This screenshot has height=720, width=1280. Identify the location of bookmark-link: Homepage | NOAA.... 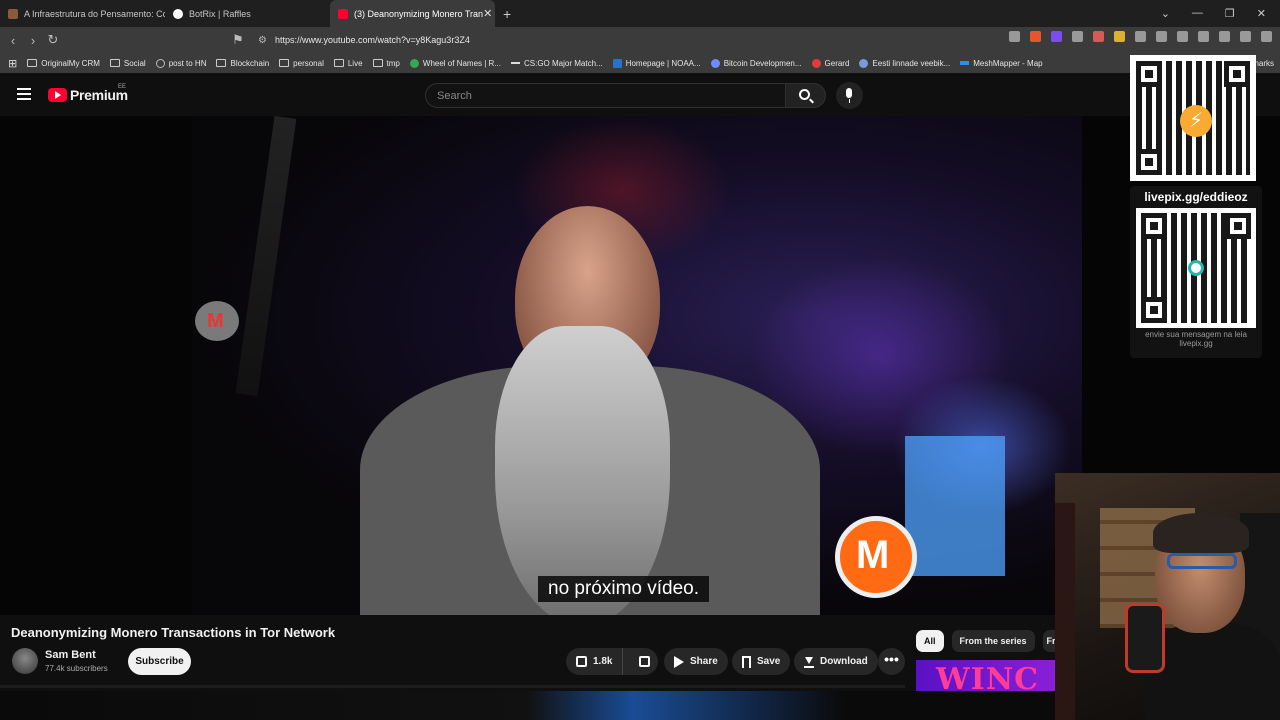
(656, 63).